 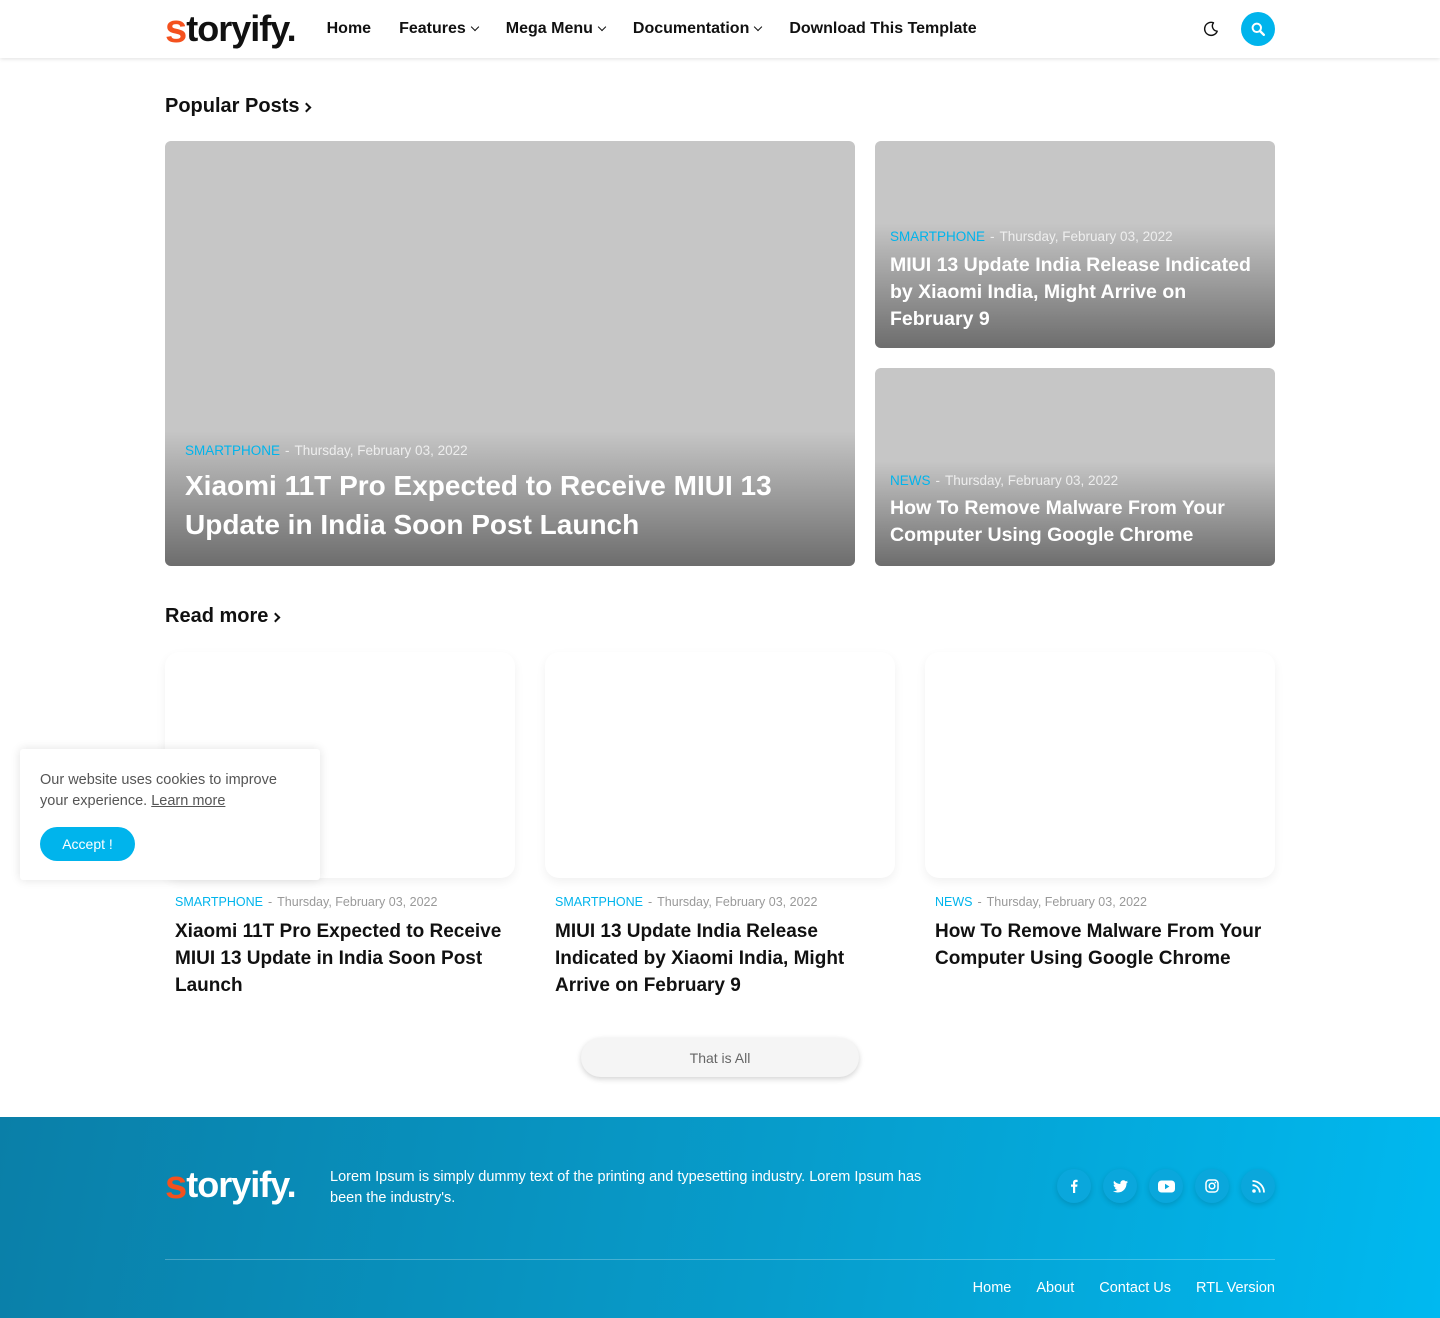 I want to click on nav-features-label: Features, so click(x=432, y=28).